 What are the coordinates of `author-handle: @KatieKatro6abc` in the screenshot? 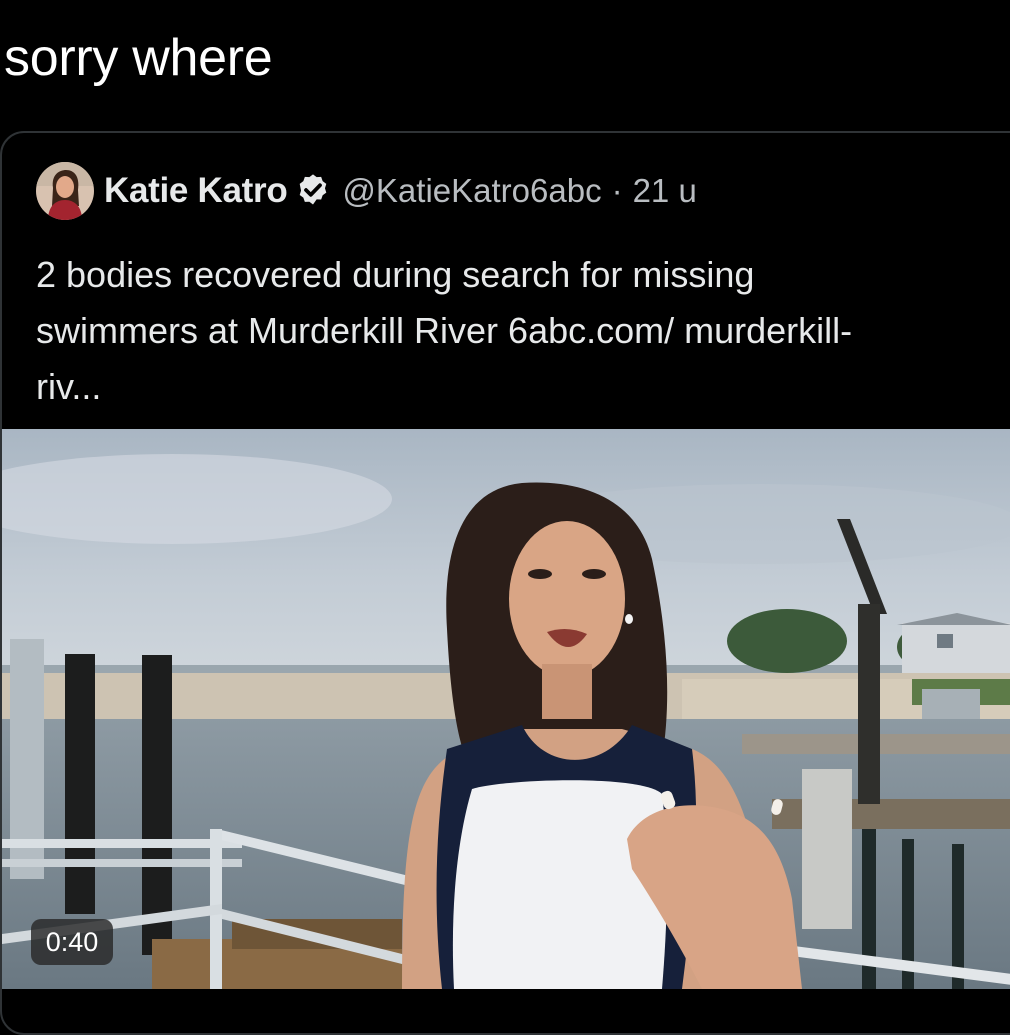 It's located at (471, 191).